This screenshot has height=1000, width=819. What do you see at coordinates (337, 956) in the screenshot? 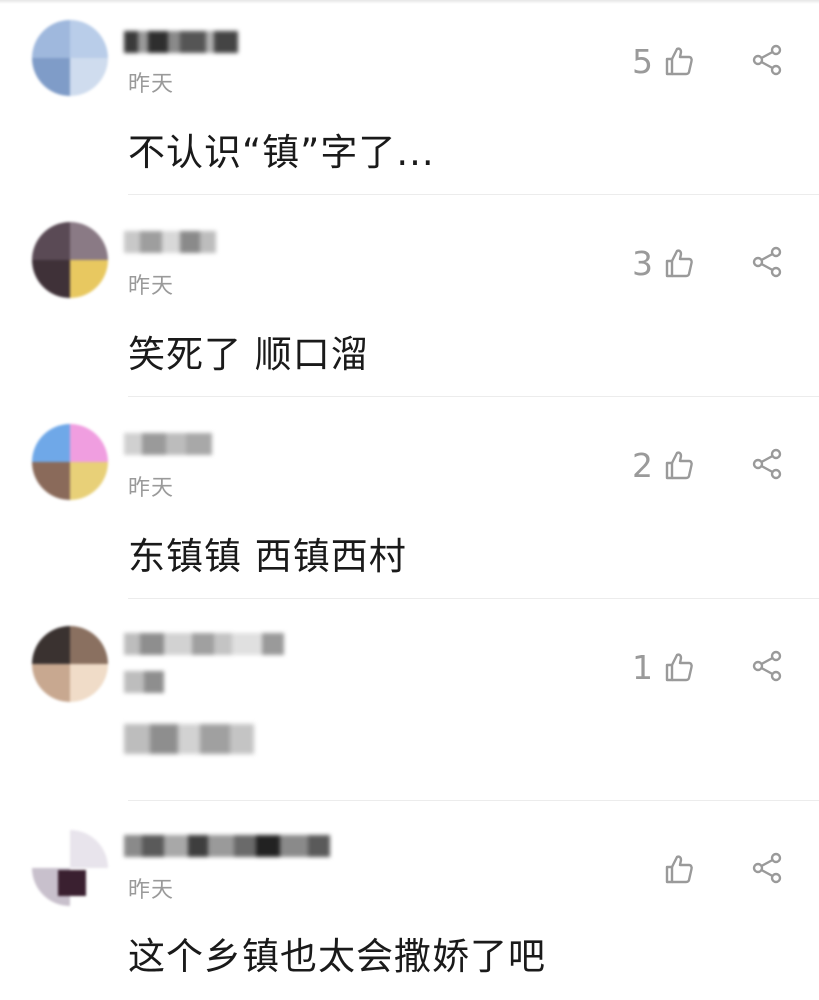
I see `comment-text: 这个乡镇也太会撒娇了吧` at bounding box center [337, 956].